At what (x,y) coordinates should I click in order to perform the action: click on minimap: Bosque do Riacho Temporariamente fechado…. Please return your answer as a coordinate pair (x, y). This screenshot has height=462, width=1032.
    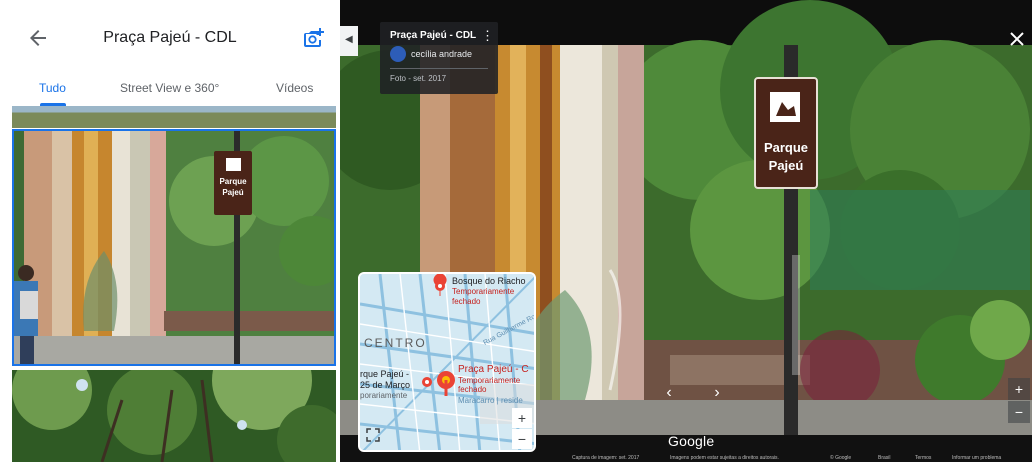
    Looking at the image, I should click on (447, 362).